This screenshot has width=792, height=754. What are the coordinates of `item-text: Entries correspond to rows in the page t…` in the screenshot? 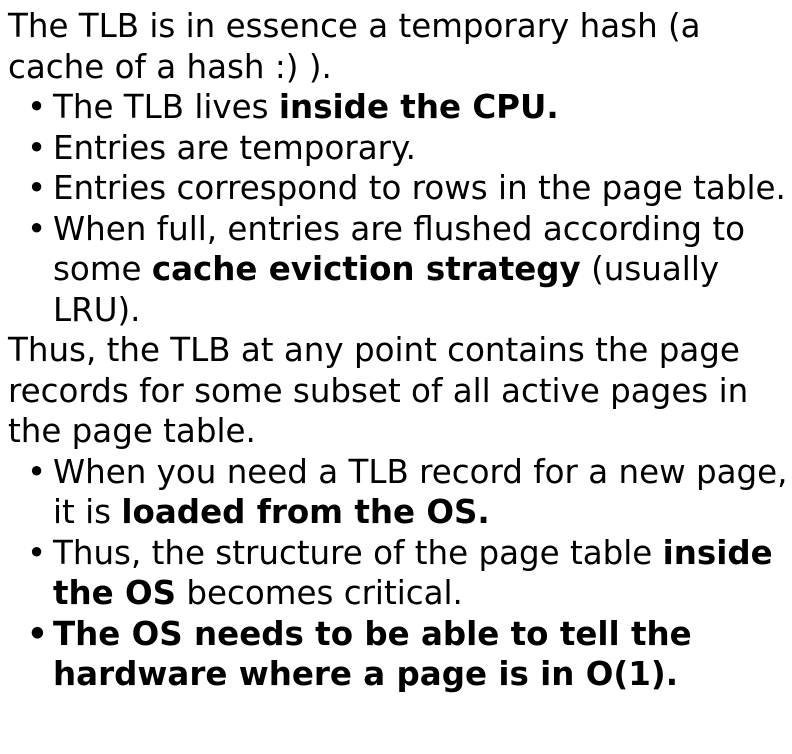 It's located at (419, 188).